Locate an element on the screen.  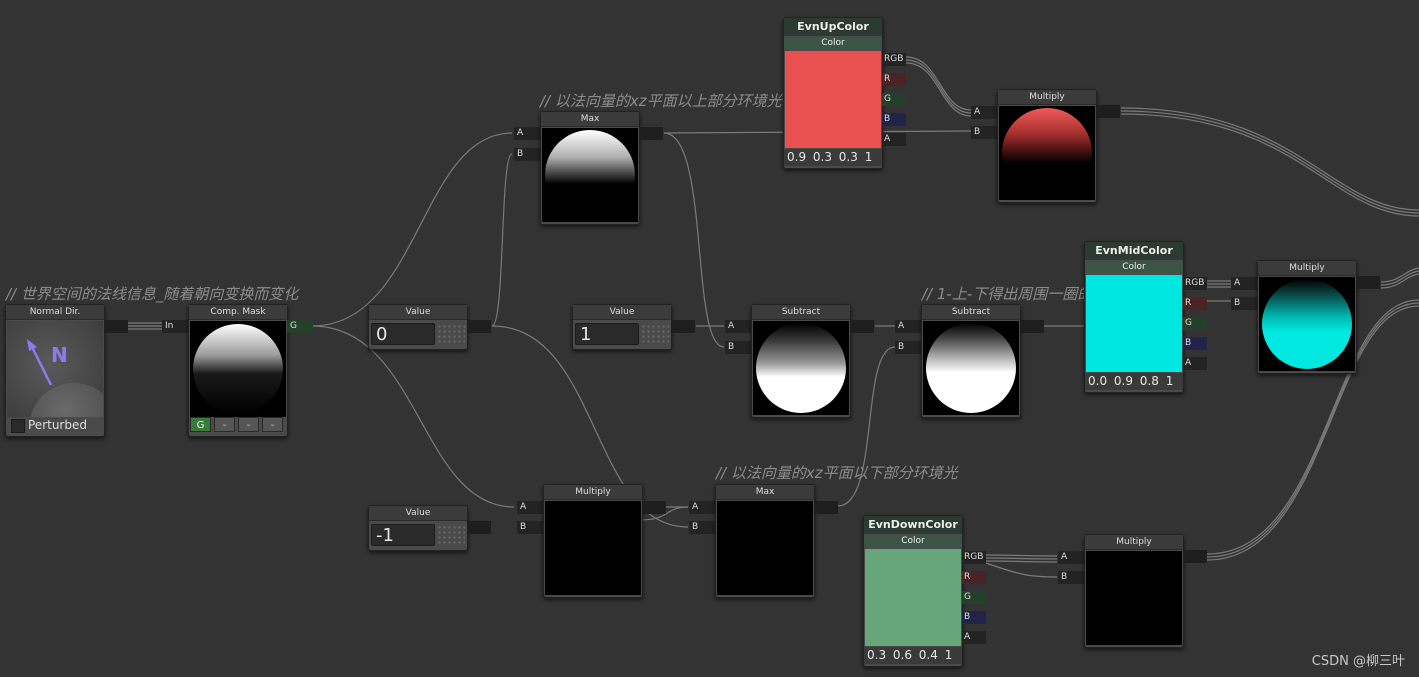
color-values: 0.9 0.3 0.3 1 is located at coordinates (833, 157).